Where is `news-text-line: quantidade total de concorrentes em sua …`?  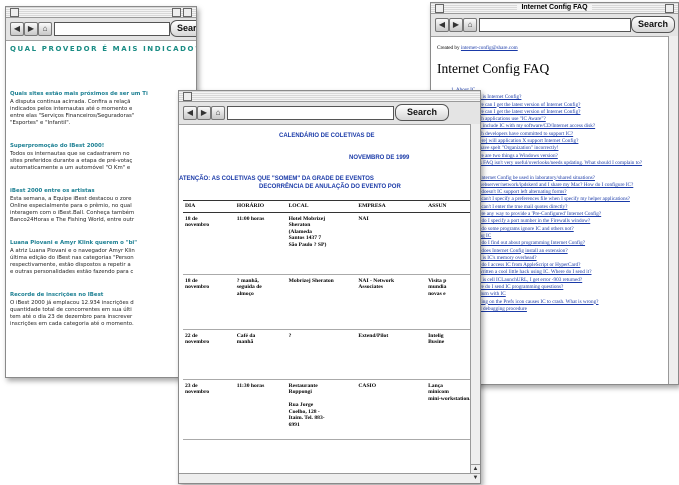 news-text-line: quantidade total de concorrentes em sua … is located at coordinates (71, 310).